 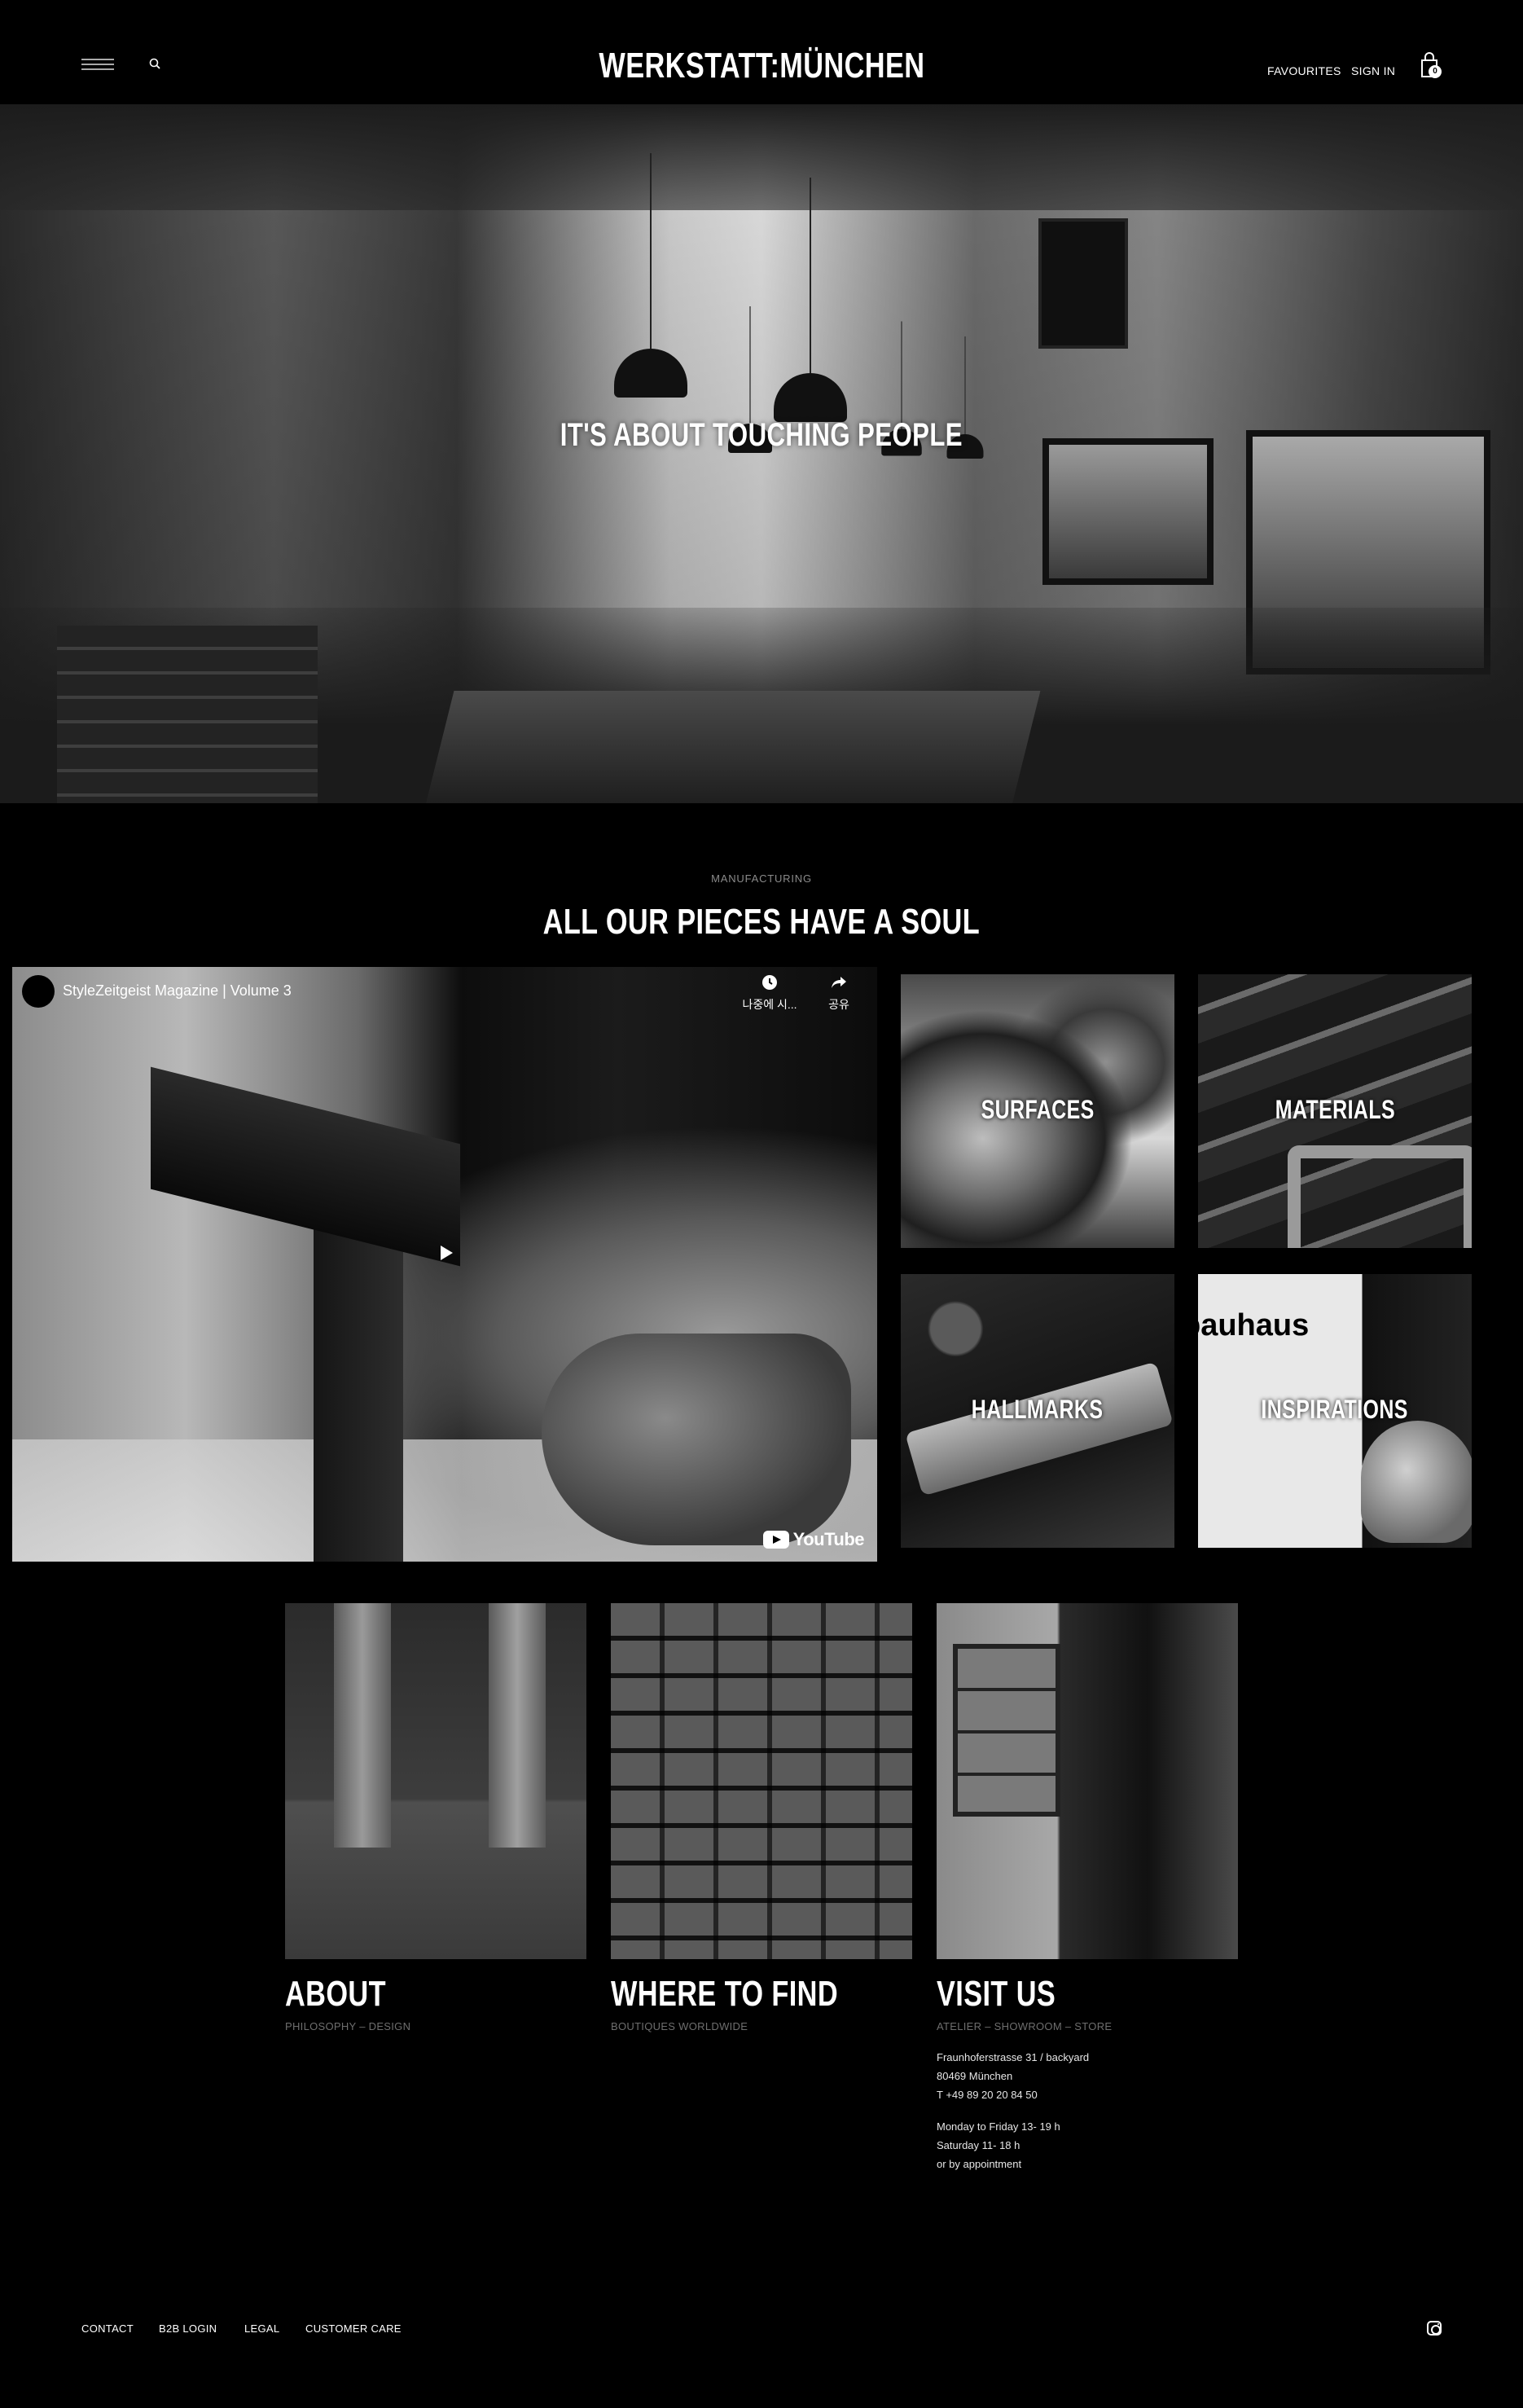 What do you see at coordinates (978, 2145) in the screenshot?
I see `hours-saturday: Saturday 11- 18 h` at bounding box center [978, 2145].